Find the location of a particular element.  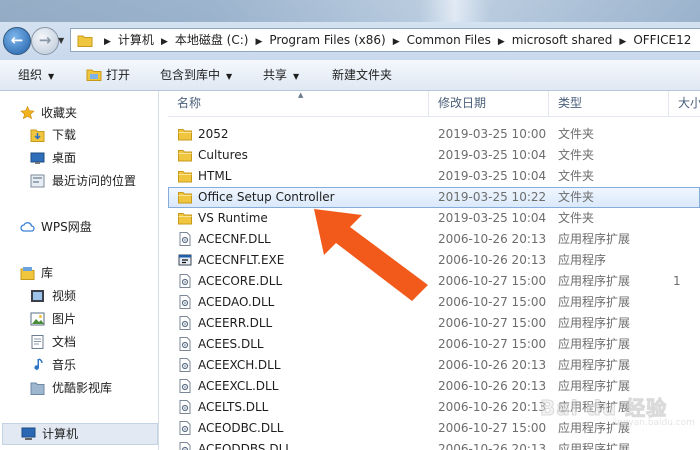

file-row: ACEERR.DLL 2006-10-27 15:00 应用程序扩展 is located at coordinates (434, 323).